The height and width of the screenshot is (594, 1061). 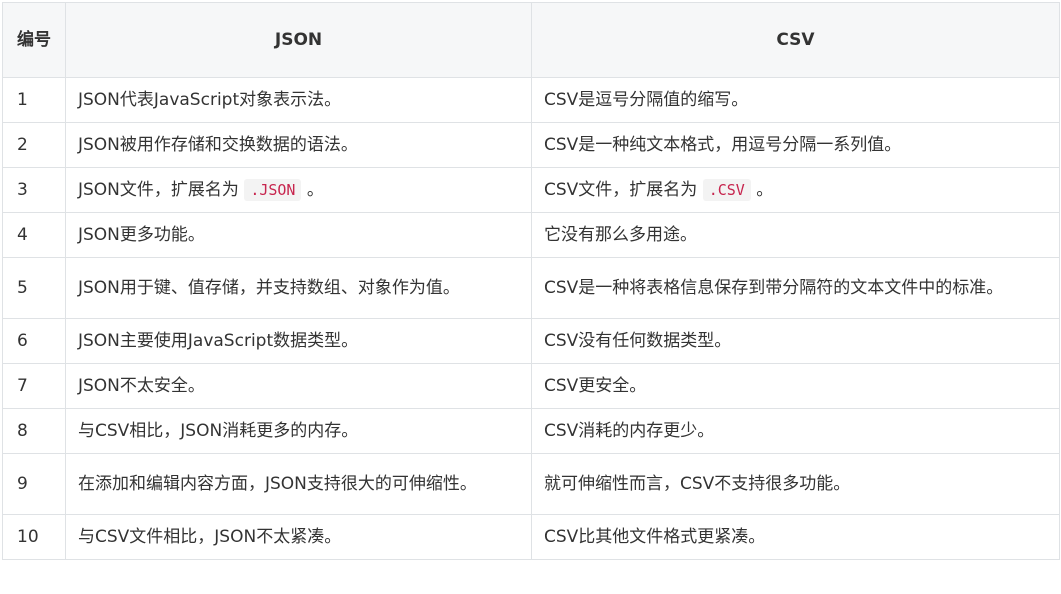 What do you see at coordinates (795, 100) in the screenshot?
I see `cell-csv: CSV是逗号分隔值的缩写。` at bounding box center [795, 100].